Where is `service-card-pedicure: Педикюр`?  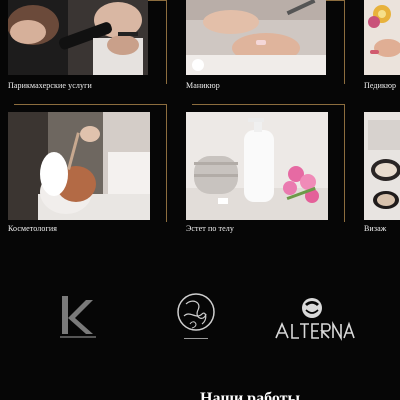
service-card-pedicure: Педикюр is located at coordinates (382, 50).